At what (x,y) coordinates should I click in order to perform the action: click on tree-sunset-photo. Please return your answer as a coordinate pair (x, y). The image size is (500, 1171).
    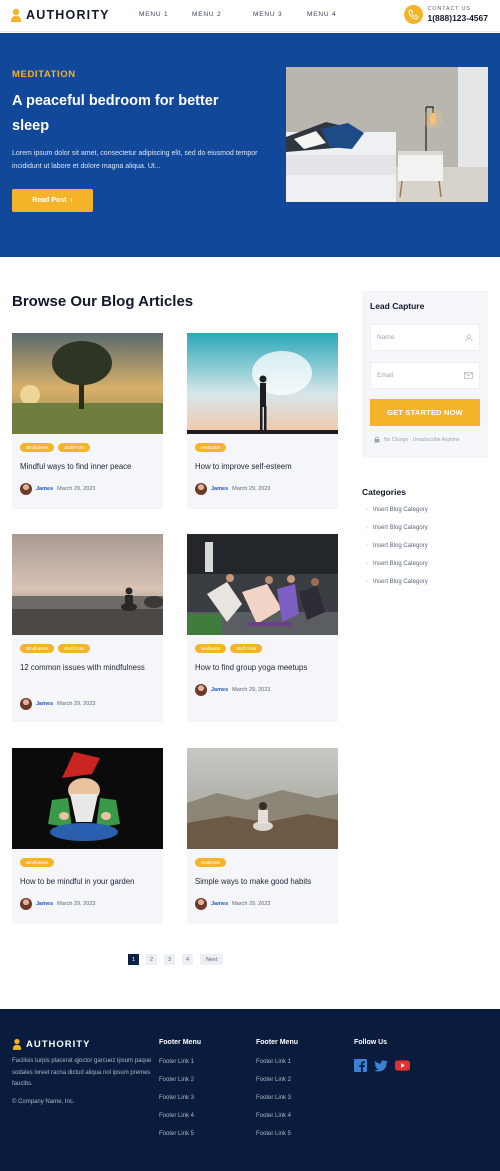
    Looking at the image, I should click on (87, 383).